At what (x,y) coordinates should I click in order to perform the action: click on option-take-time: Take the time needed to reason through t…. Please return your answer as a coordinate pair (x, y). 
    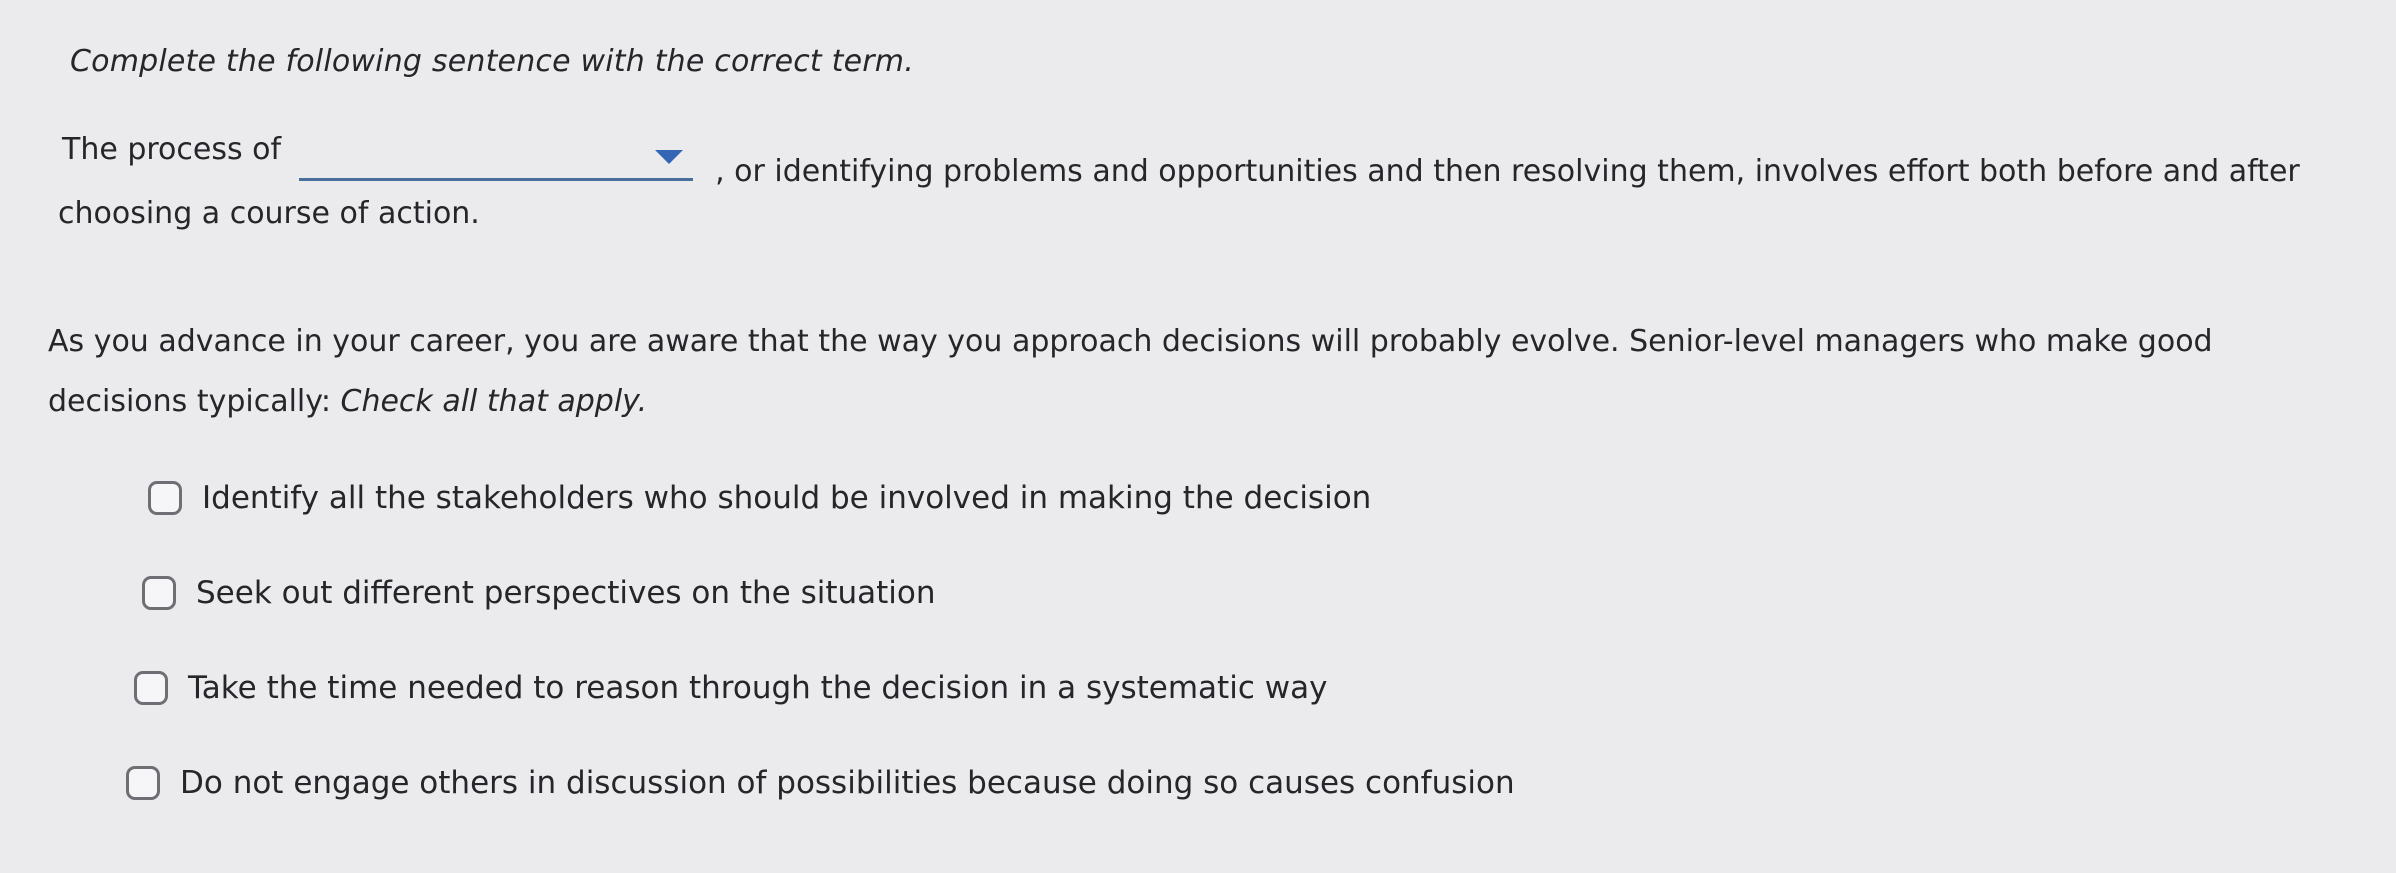
    Looking at the image, I should click on (730, 688).